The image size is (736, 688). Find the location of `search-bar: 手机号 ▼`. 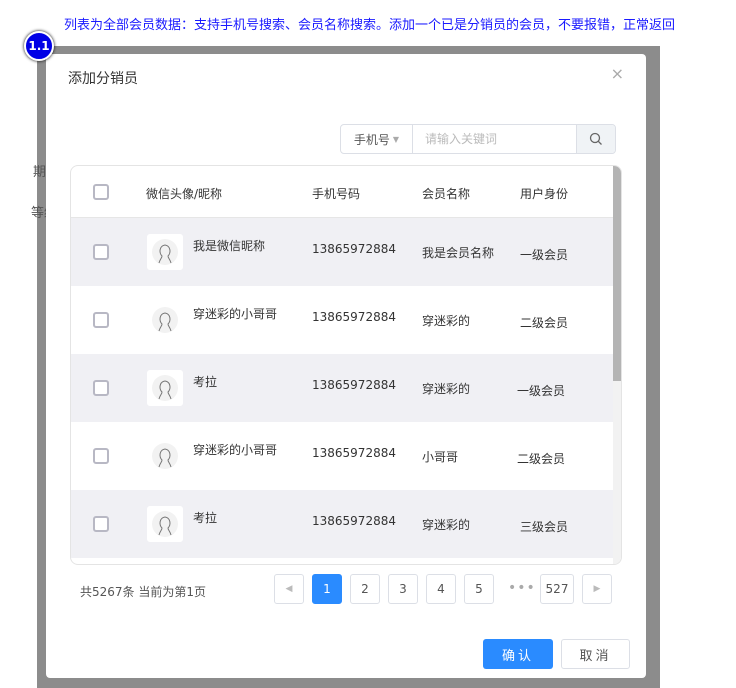

search-bar: 手机号 ▼ is located at coordinates (478, 139).